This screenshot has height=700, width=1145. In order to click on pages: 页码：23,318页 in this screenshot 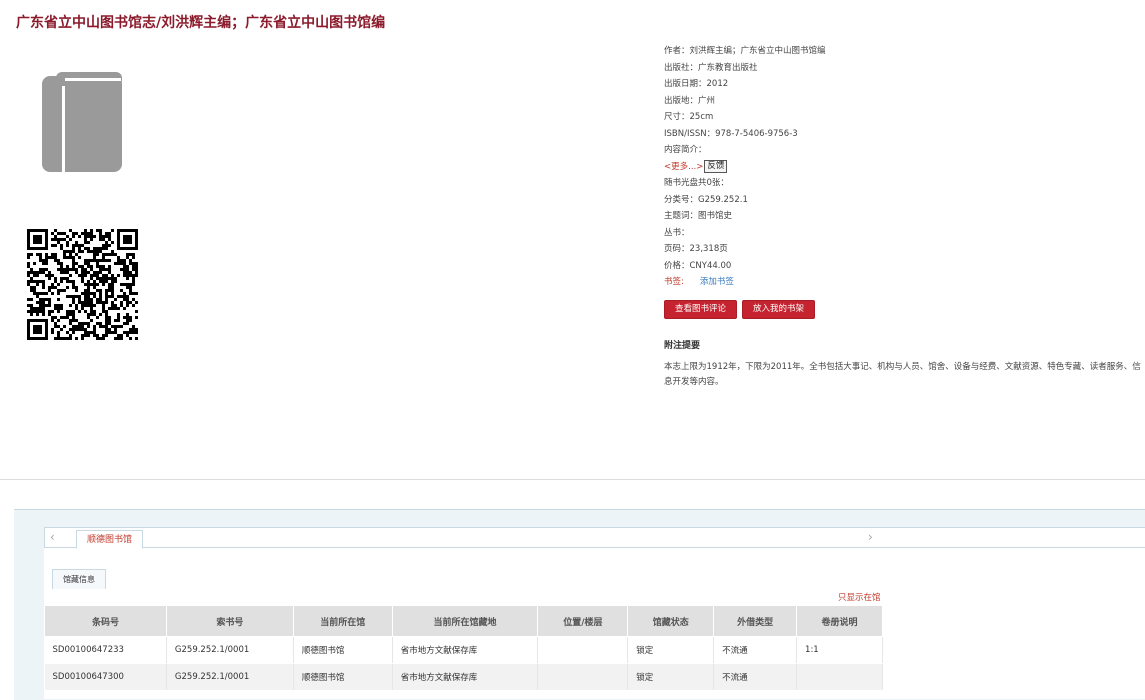, I will do `click(696, 249)`.